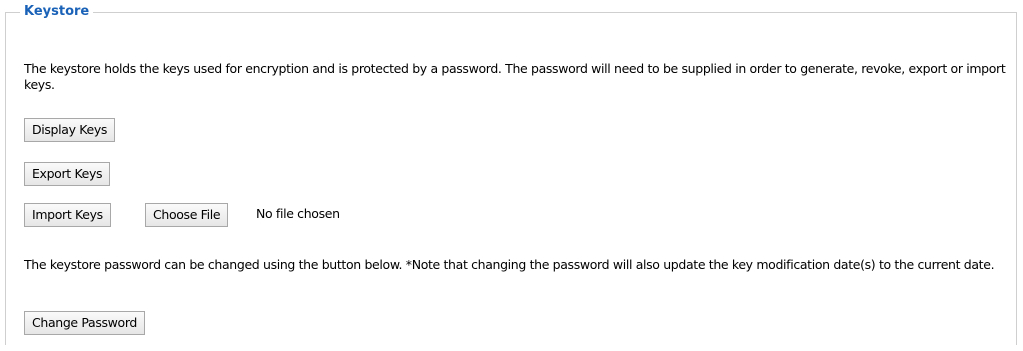 Image resolution: width=1023 pixels, height=351 pixels. Describe the element at coordinates (67, 215) in the screenshot. I see `import-keys-button: Import Keys` at that location.